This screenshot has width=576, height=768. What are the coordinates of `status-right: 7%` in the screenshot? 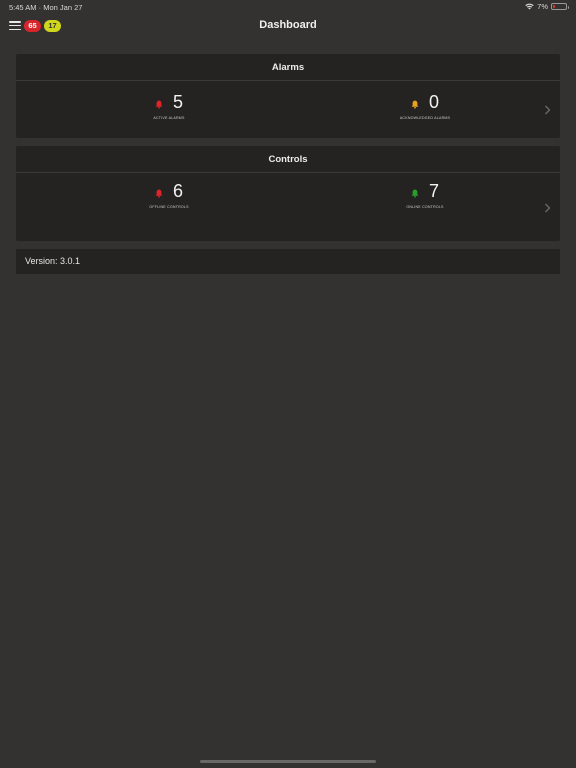 It's located at (547, 6).